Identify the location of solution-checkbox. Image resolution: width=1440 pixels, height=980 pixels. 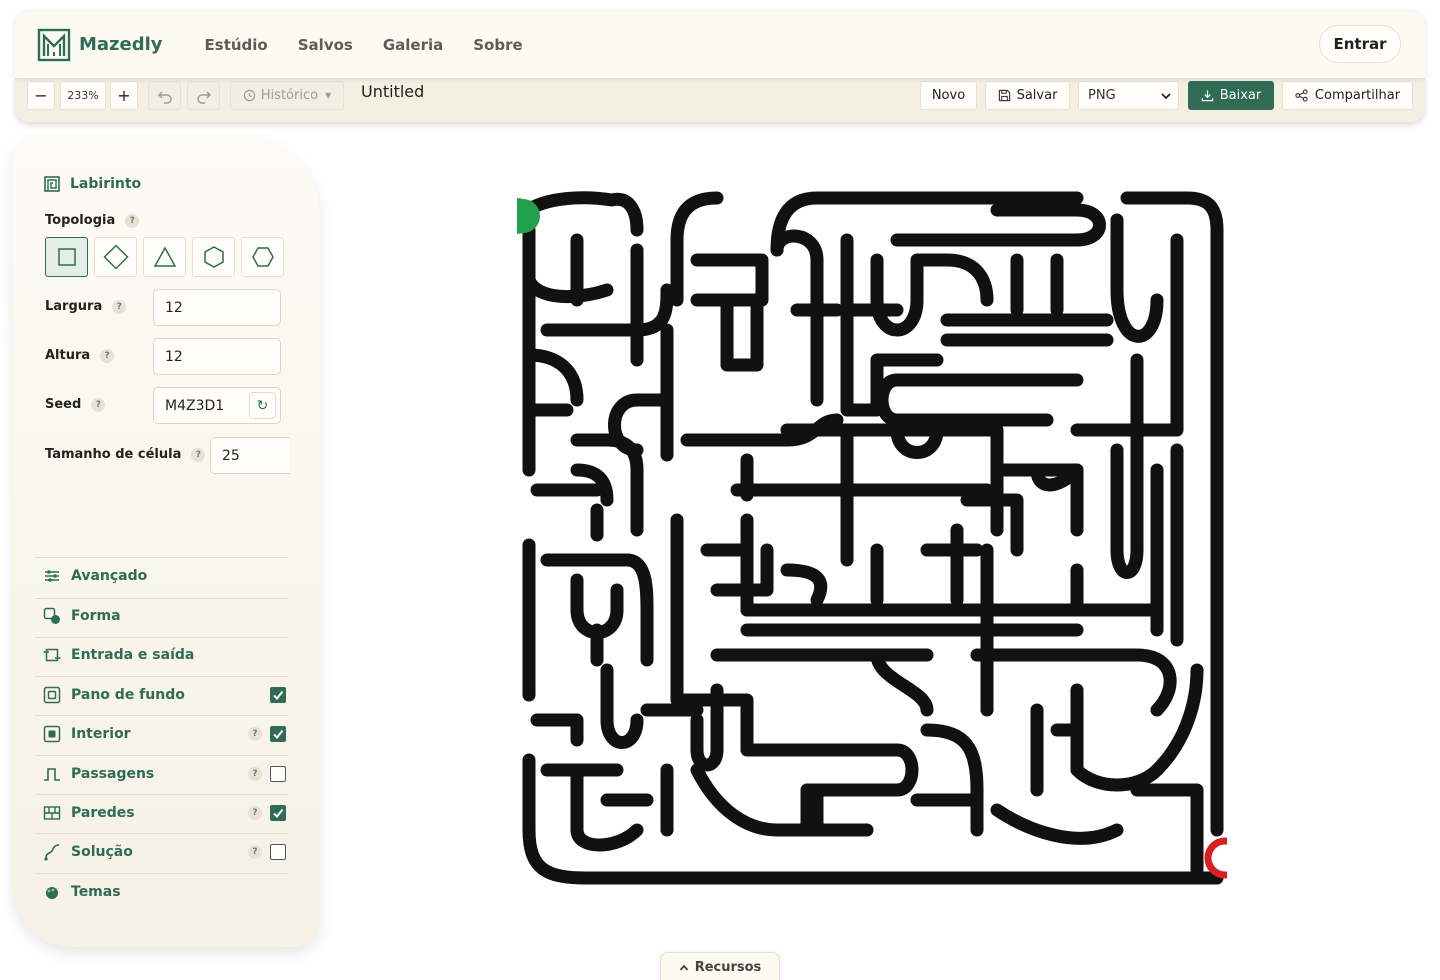
(278, 852).